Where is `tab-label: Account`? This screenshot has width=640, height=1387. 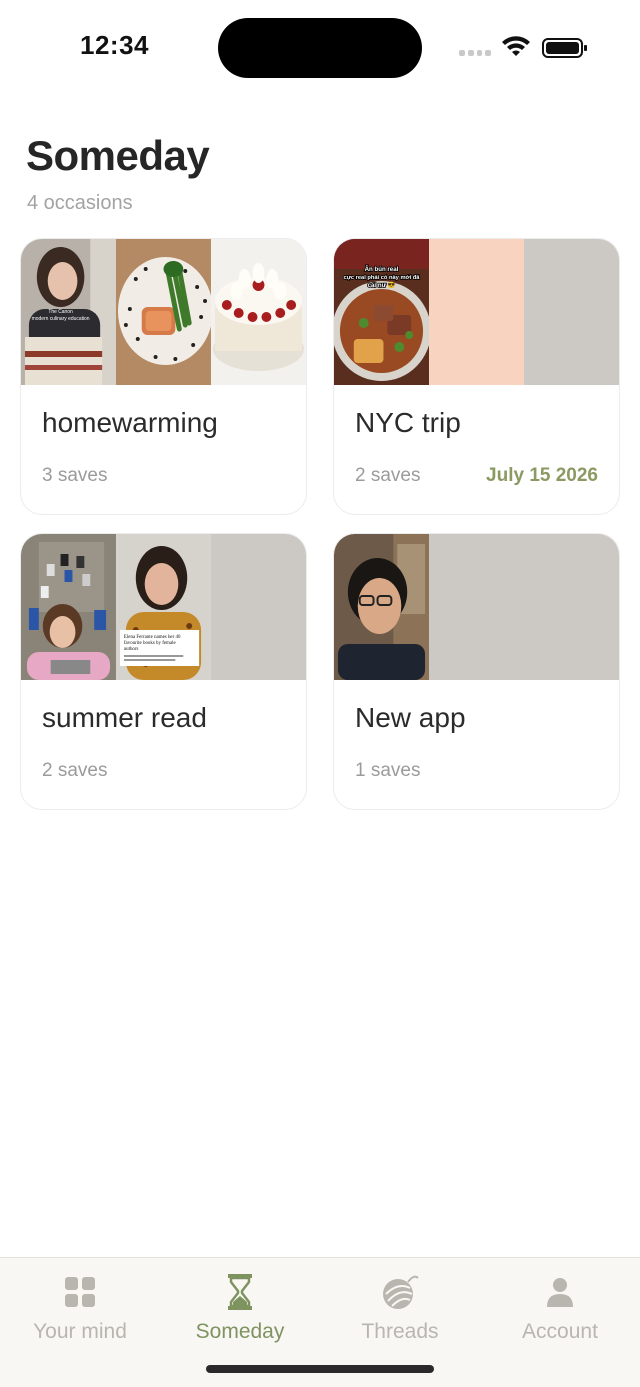 tab-label: Account is located at coordinates (560, 1331).